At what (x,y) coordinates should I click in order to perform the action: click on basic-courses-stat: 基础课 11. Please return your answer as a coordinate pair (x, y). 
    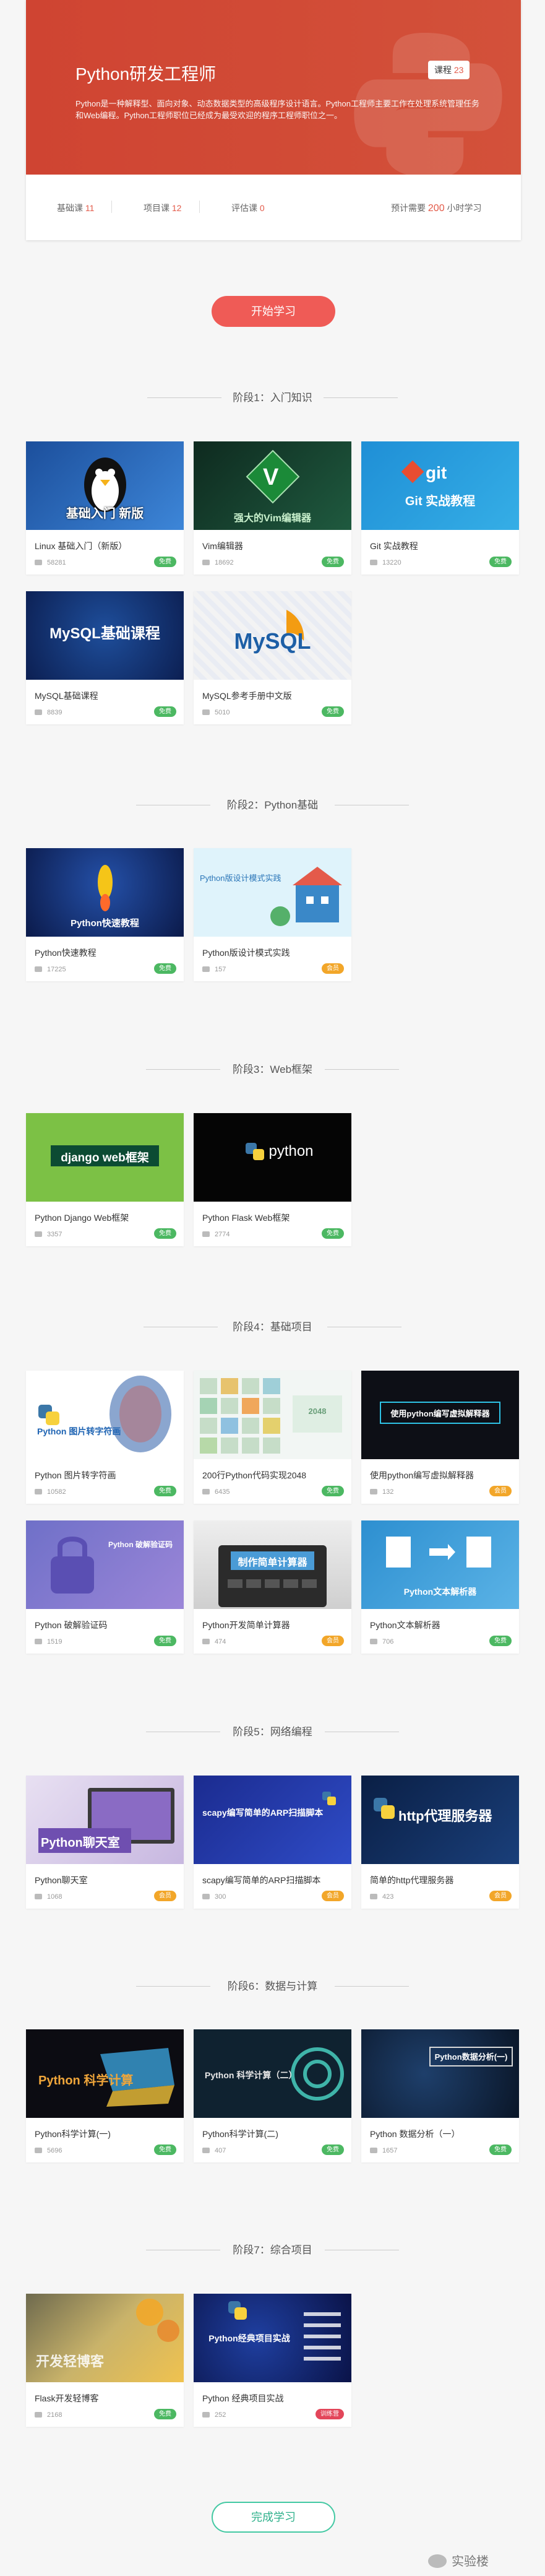
    Looking at the image, I should click on (75, 208).